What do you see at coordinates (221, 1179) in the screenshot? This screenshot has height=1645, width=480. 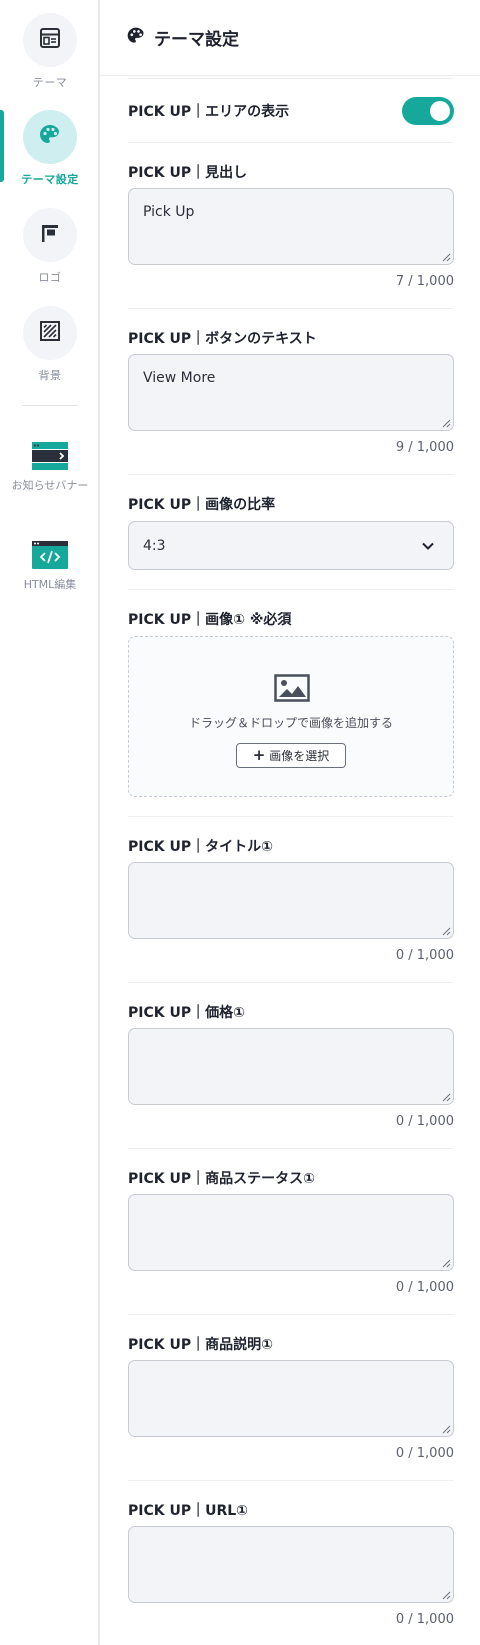 I see `status1-label: PICK UP｜商品ステータス①` at bounding box center [221, 1179].